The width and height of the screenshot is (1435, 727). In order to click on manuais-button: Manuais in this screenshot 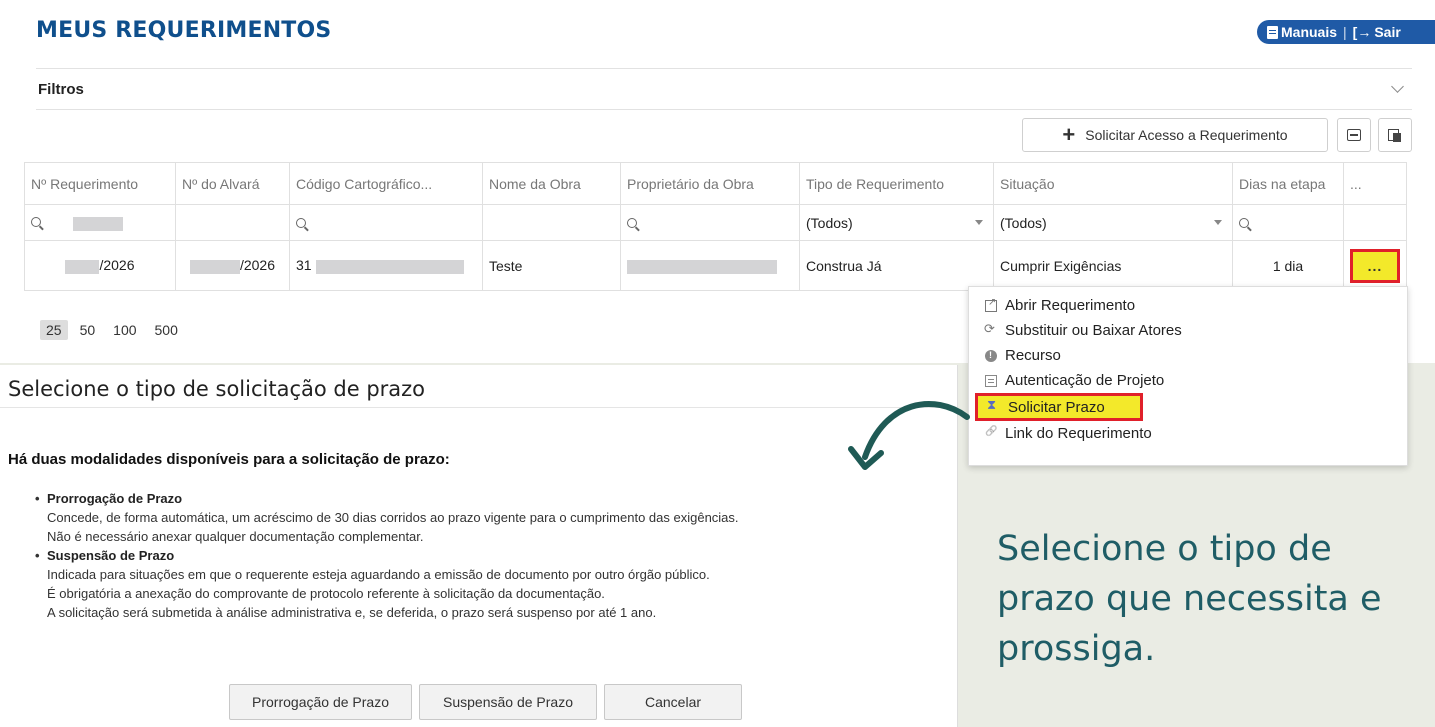, I will do `click(1302, 32)`.